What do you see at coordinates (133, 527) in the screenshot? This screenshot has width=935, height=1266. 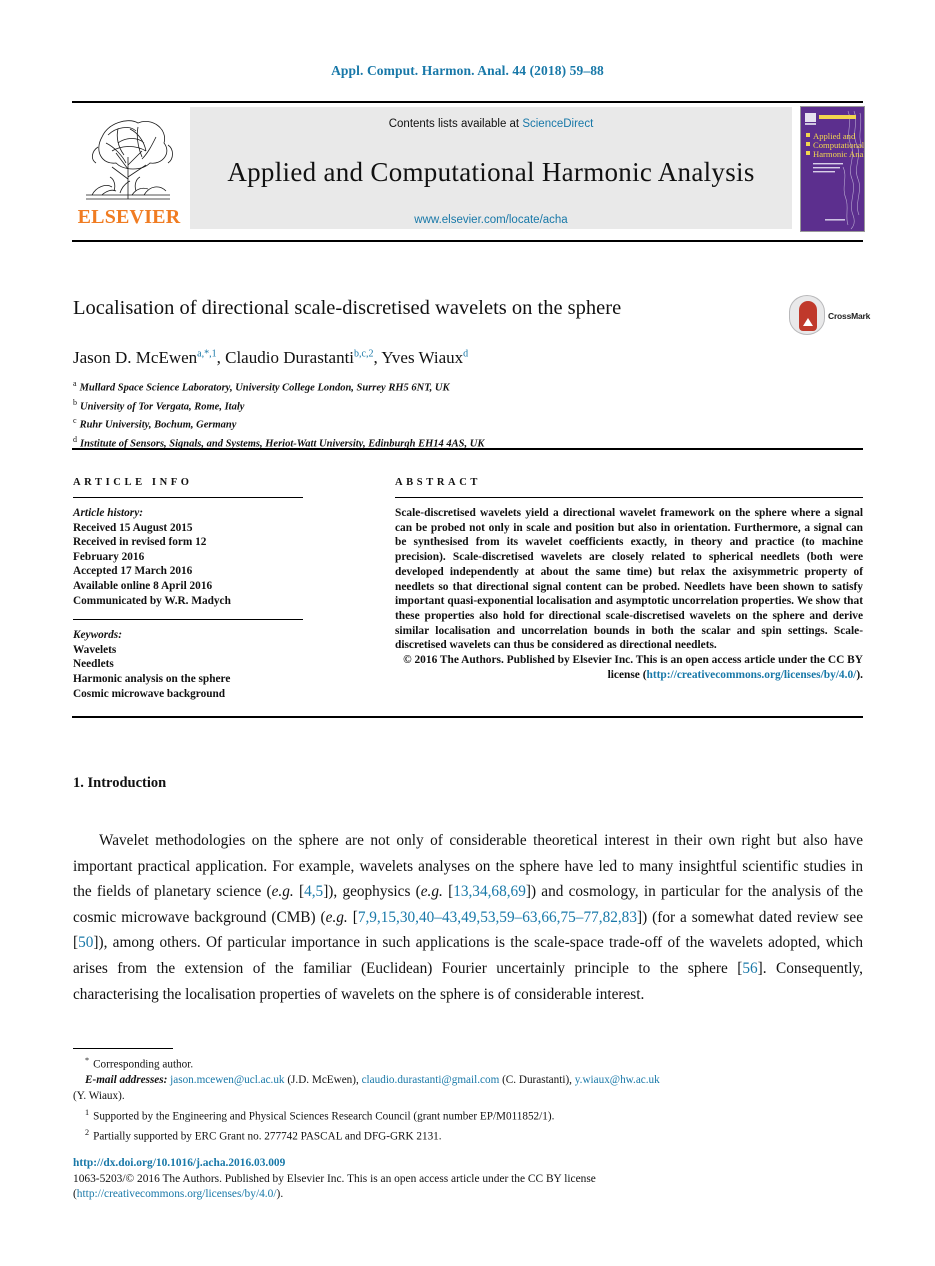 I see `history-line: Received 15 August 2015` at bounding box center [133, 527].